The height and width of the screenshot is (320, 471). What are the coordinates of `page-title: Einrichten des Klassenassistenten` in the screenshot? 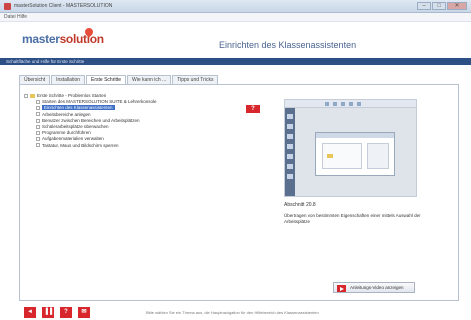 It's located at (288, 45).